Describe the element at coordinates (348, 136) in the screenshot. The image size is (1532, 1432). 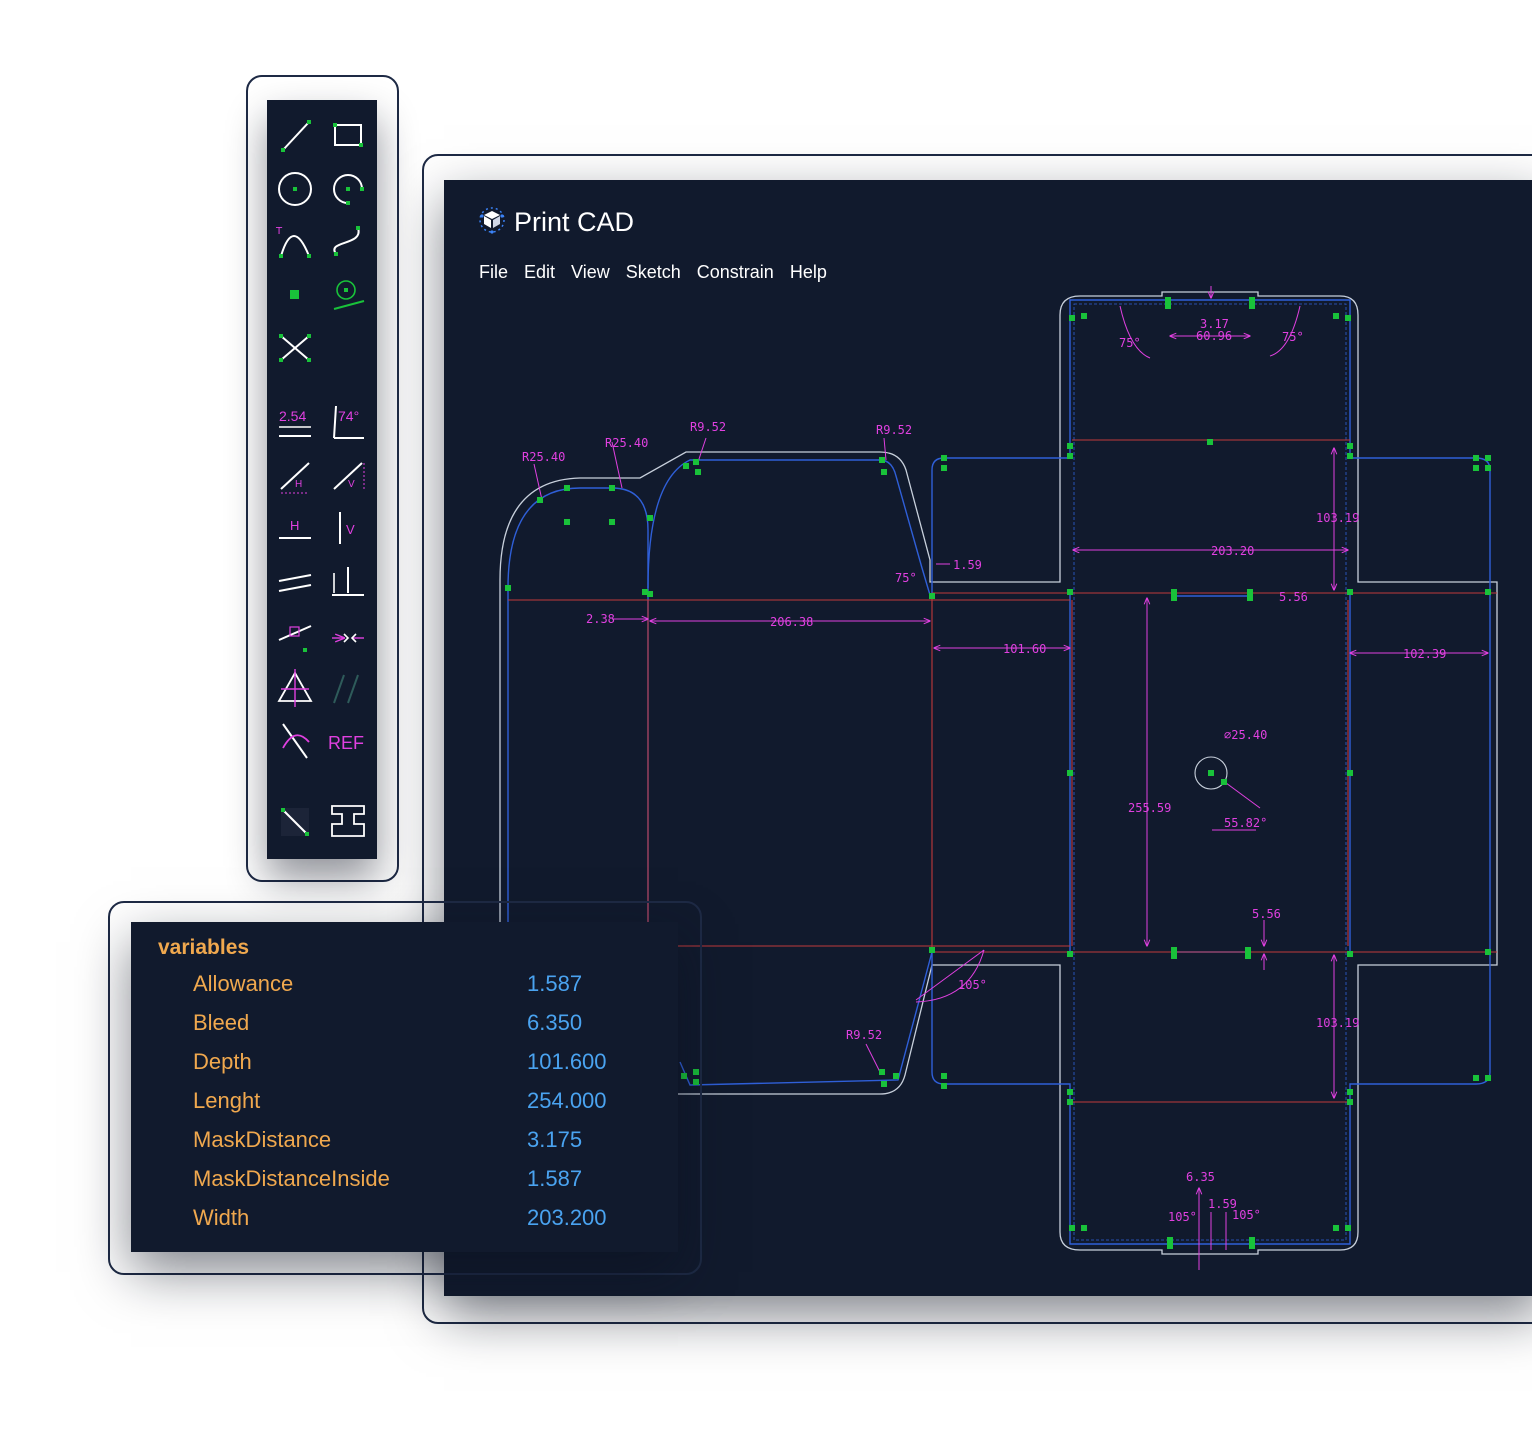
I see `rectangle-tool-icon` at that location.